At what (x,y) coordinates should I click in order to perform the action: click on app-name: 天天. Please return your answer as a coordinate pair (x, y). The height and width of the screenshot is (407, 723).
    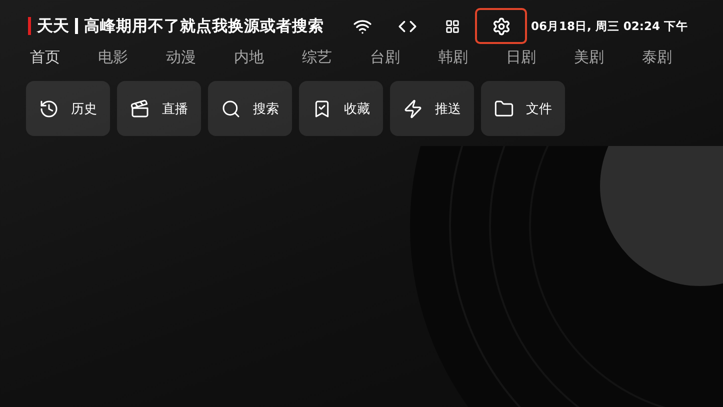
    Looking at the image, I should click on (53, 26).